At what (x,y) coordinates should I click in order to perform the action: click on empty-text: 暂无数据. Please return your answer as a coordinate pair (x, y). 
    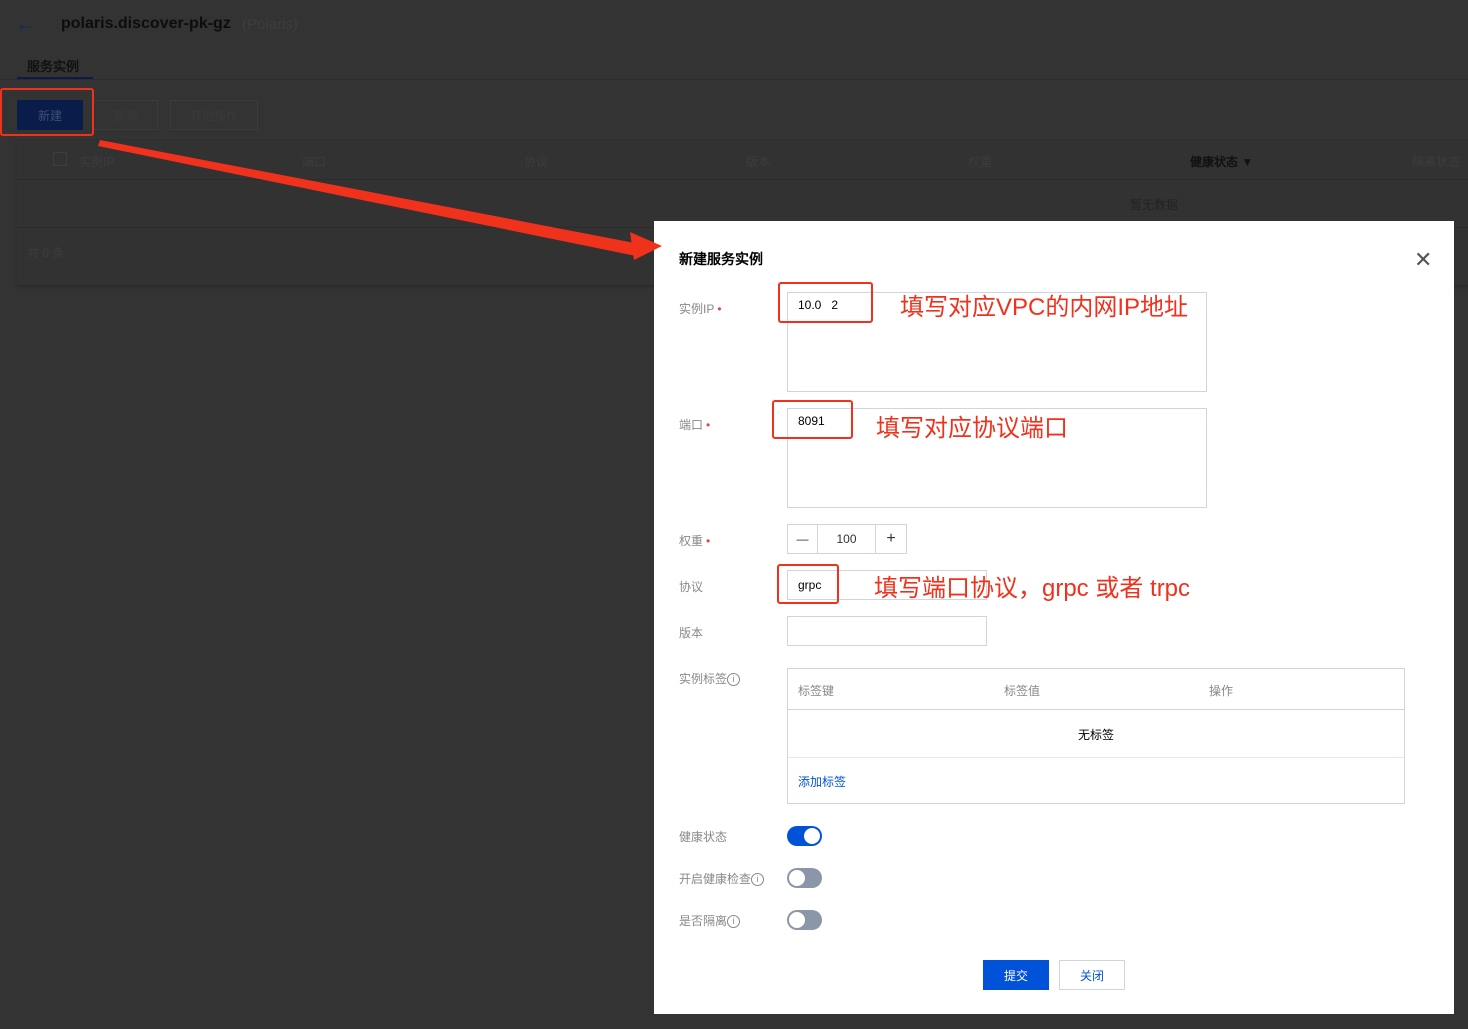
    Looking at the image, I should click on (1154, 205).